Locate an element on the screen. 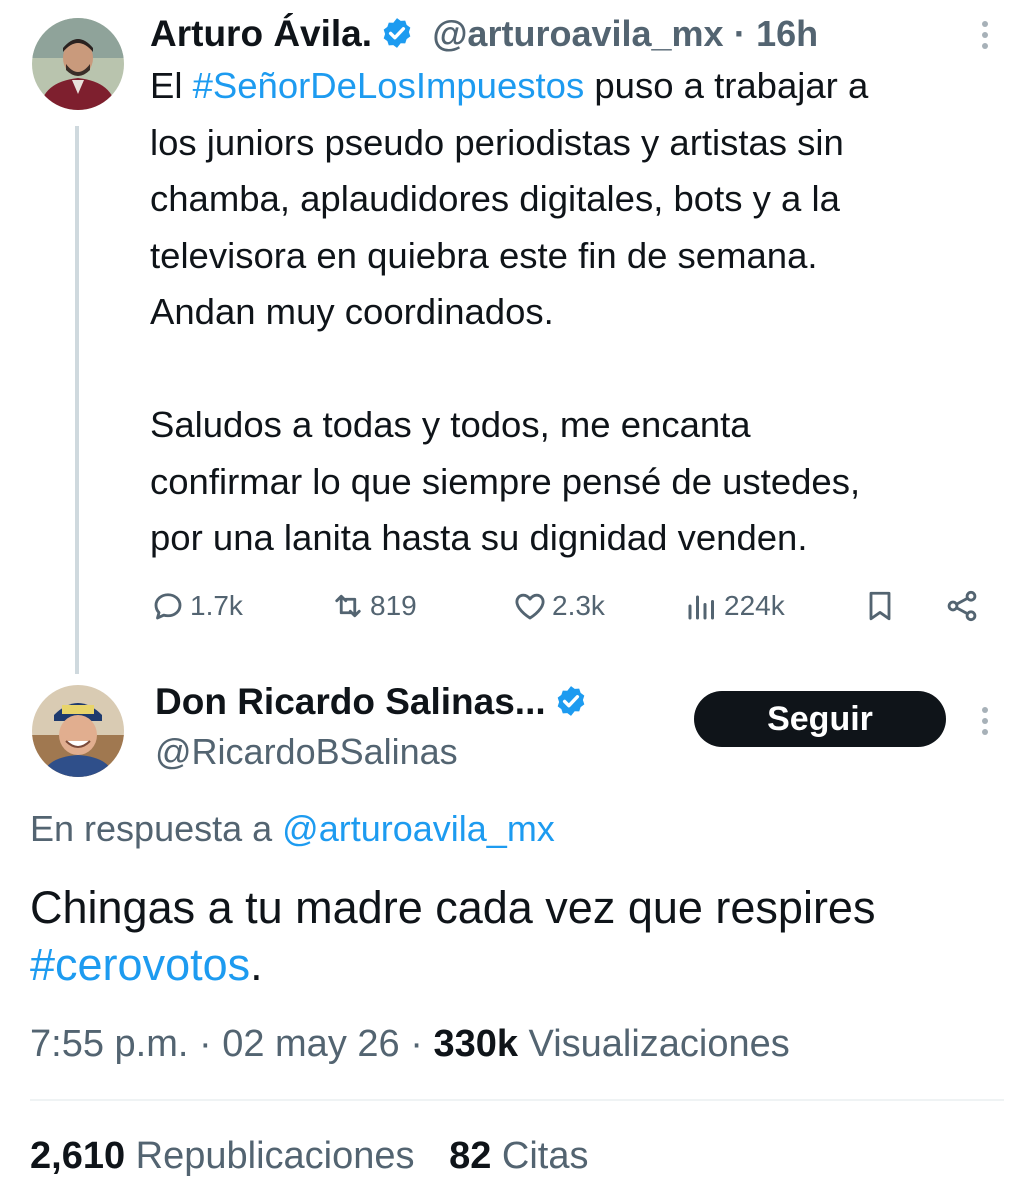  parent-author-name: Arturo Ávila. is located at coordinates (261, 33).